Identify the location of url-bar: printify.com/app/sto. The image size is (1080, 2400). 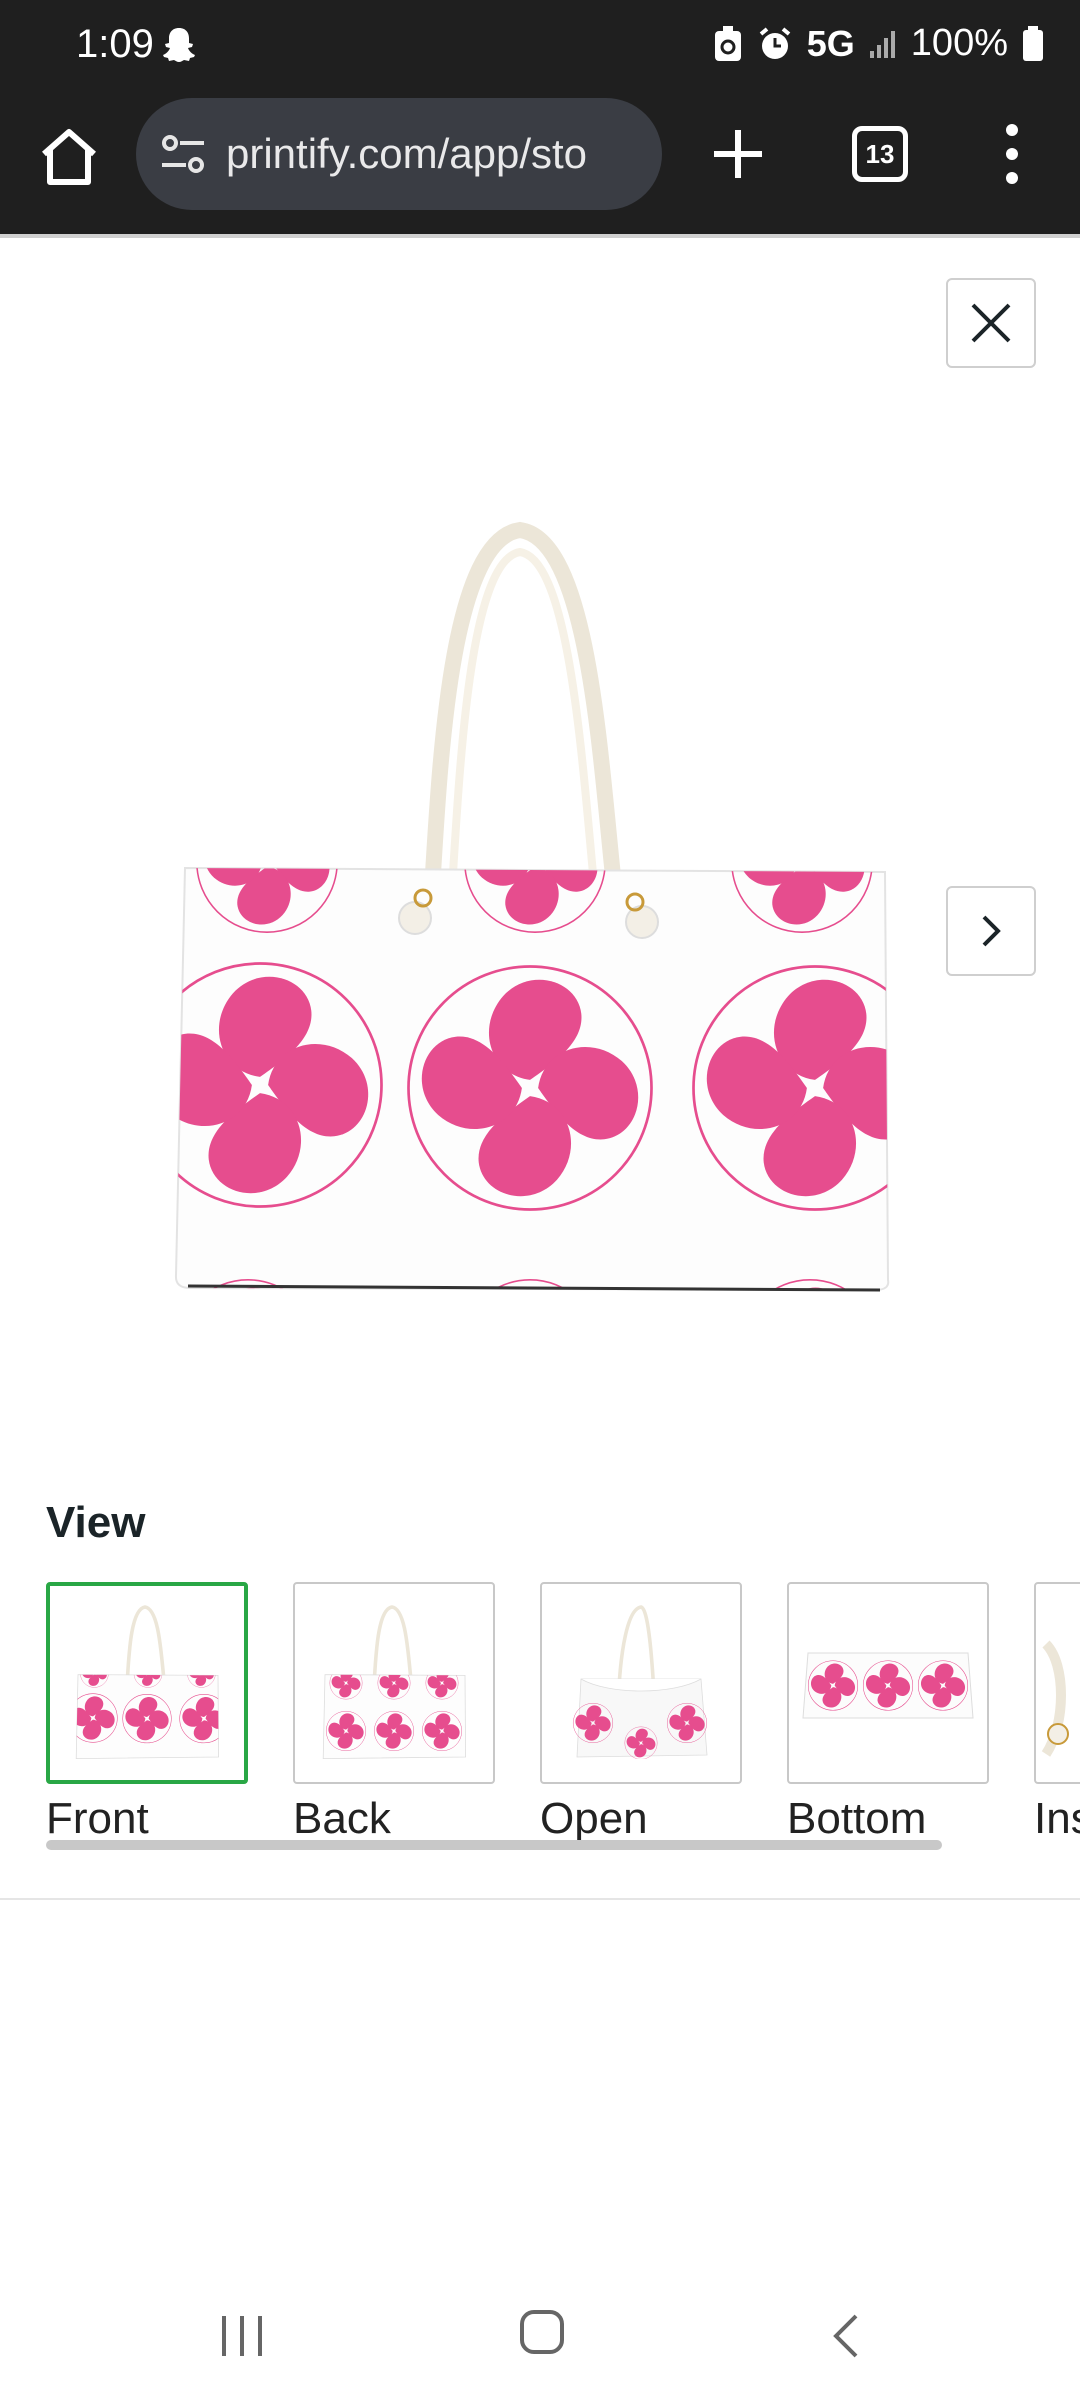
(399, 154).